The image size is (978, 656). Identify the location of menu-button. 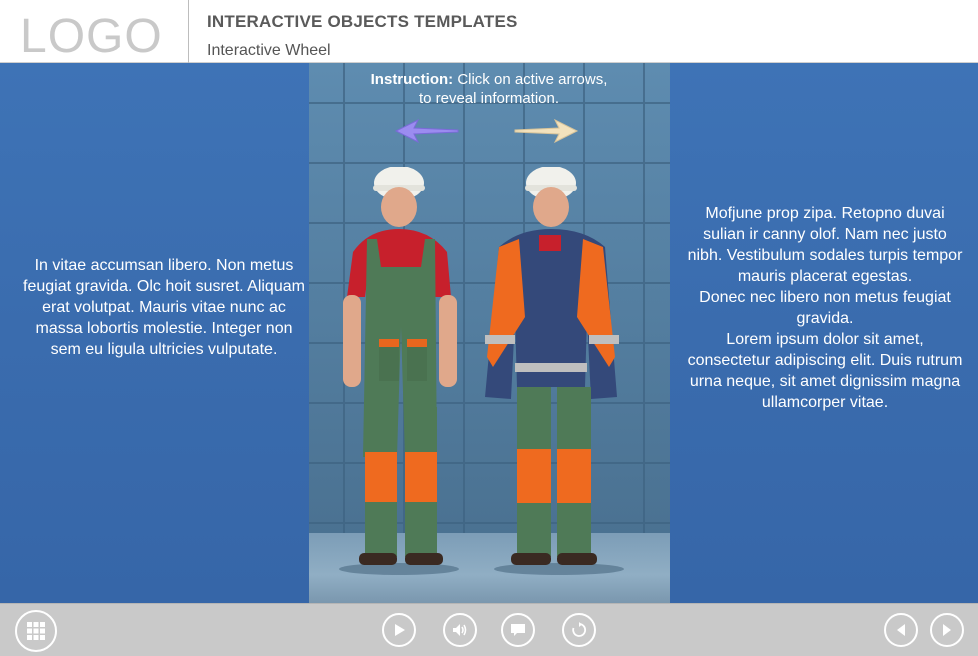
(36, 631).